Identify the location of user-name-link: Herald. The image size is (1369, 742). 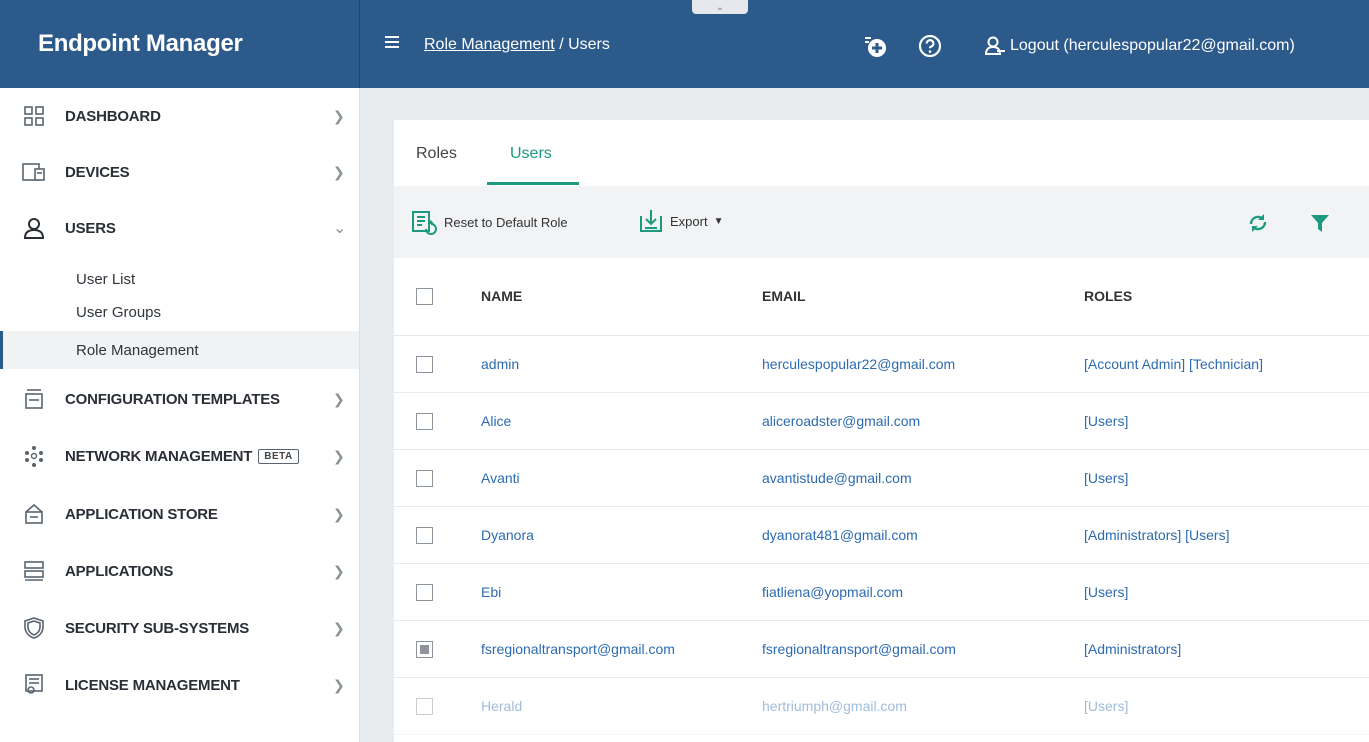
(501, 706).